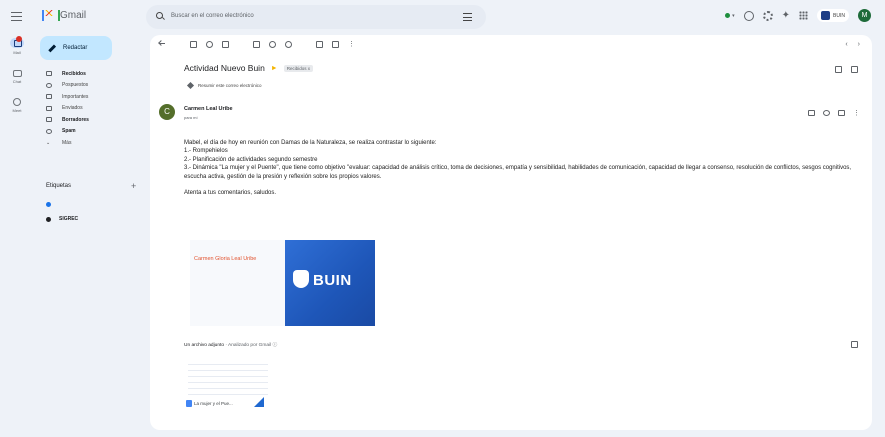  I want to click on label-item-sigrec: SIGREC, so click(62, 219).